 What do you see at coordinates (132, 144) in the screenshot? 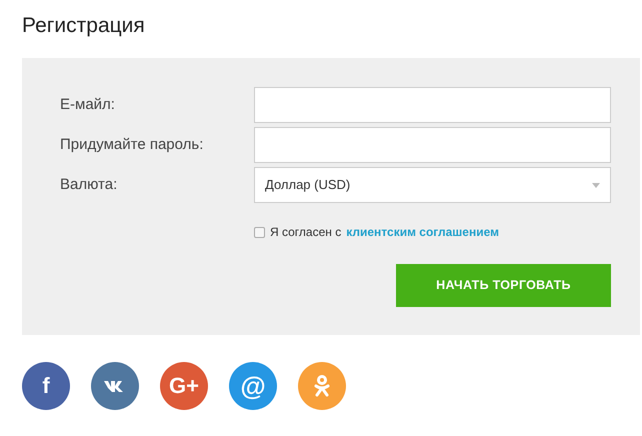
I see `field-label: Придумайте пароль:` at bounding box center [132, 144].